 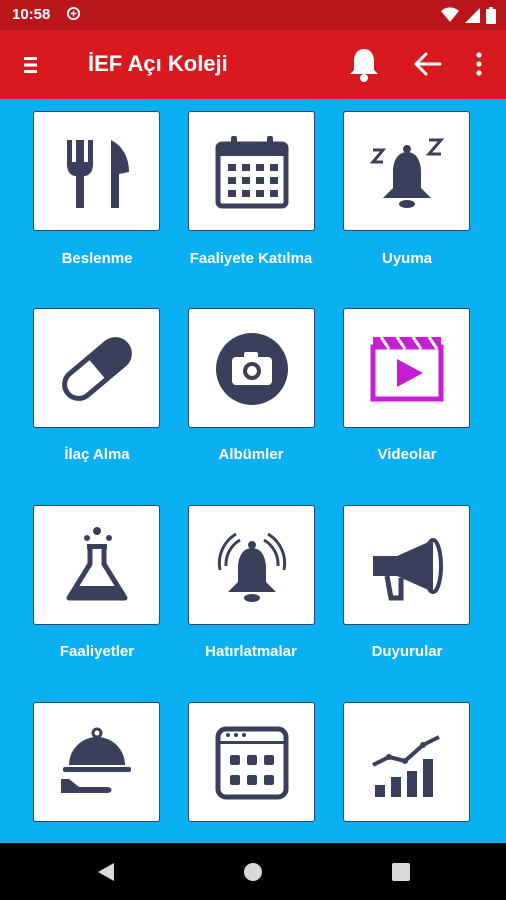 I want to click on tile-uyuma, so click(x=406, y=171).